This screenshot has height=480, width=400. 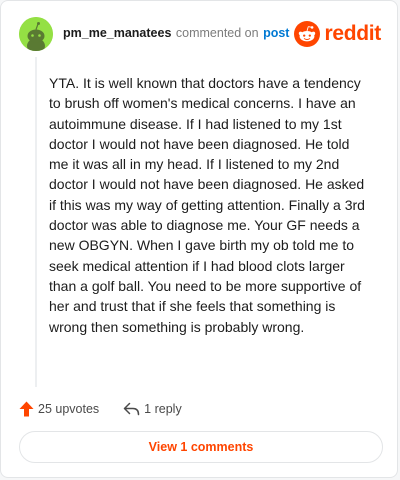 What do you see at coordinates (163, 409) in the screenshot?
I see `reply-count: 1 reply` at bounding box center [163, 409].